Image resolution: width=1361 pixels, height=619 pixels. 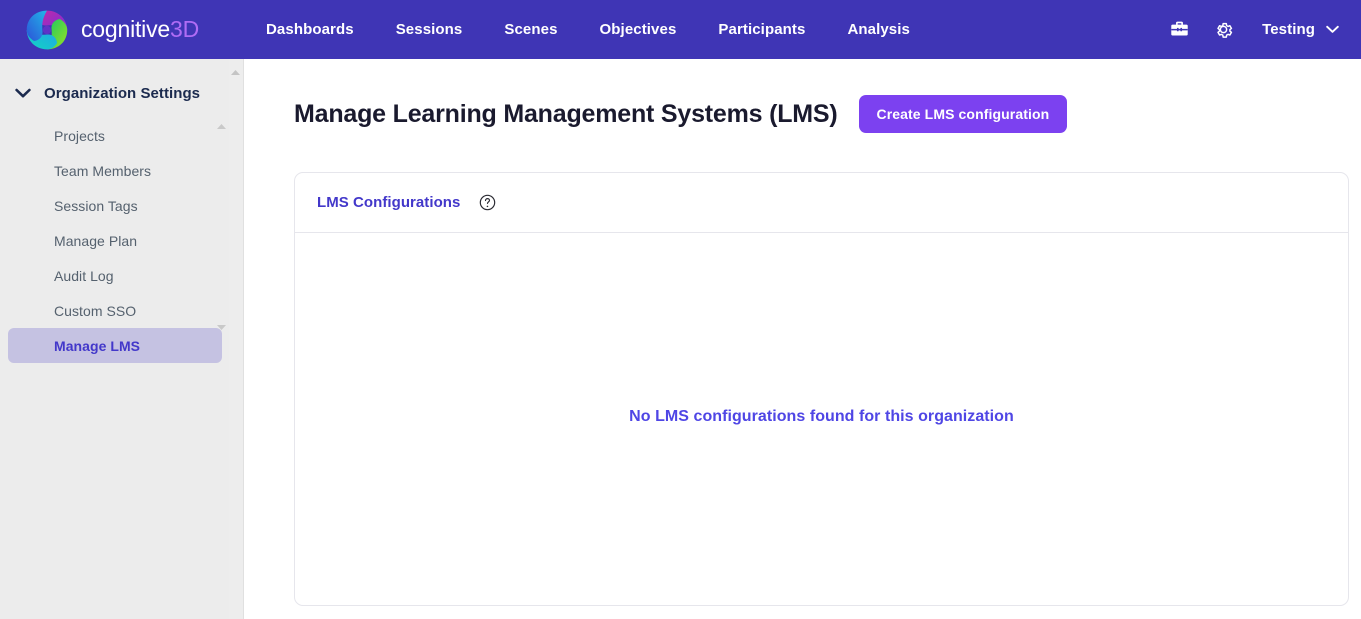 I want to click on sidebar-item-audit-log: Audit Log, so click(x=115, y=275).